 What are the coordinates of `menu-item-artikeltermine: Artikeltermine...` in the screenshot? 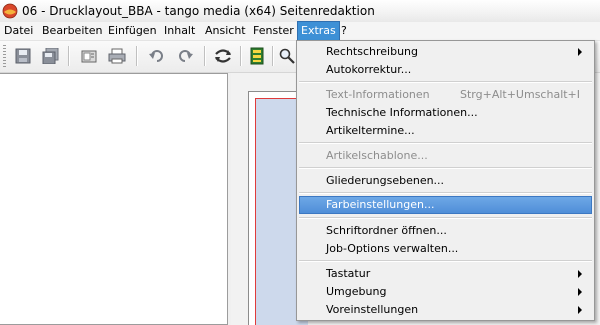 It's located at (445, 130).